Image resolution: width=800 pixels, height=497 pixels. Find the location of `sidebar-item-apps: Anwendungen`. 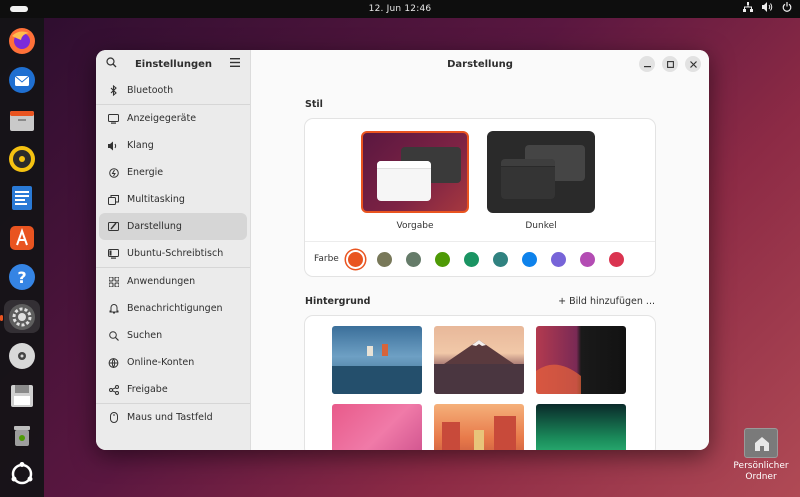

sidebar-item-apps: Anwendungen is located at coordinates (173, 281).